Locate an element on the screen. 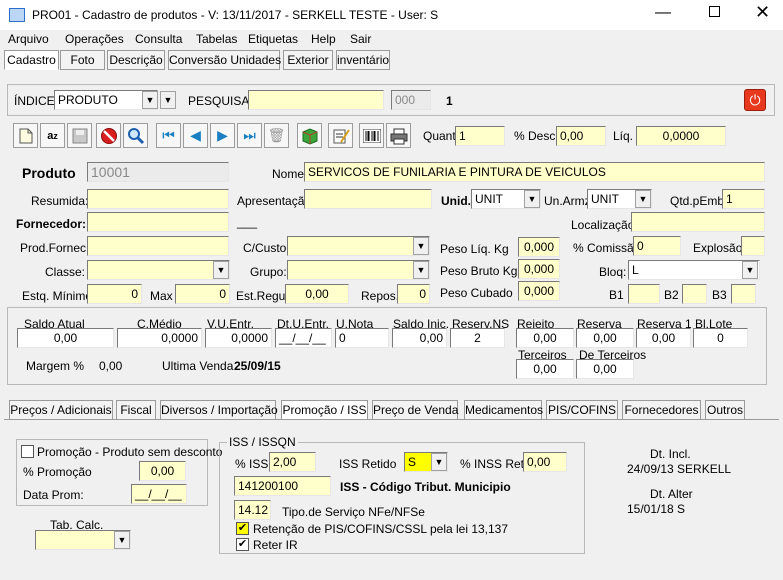 Image resolution: width=783 pixels, height=580 pixels. retencao-checkbox: ✔ is located at coordinates (242, 528).